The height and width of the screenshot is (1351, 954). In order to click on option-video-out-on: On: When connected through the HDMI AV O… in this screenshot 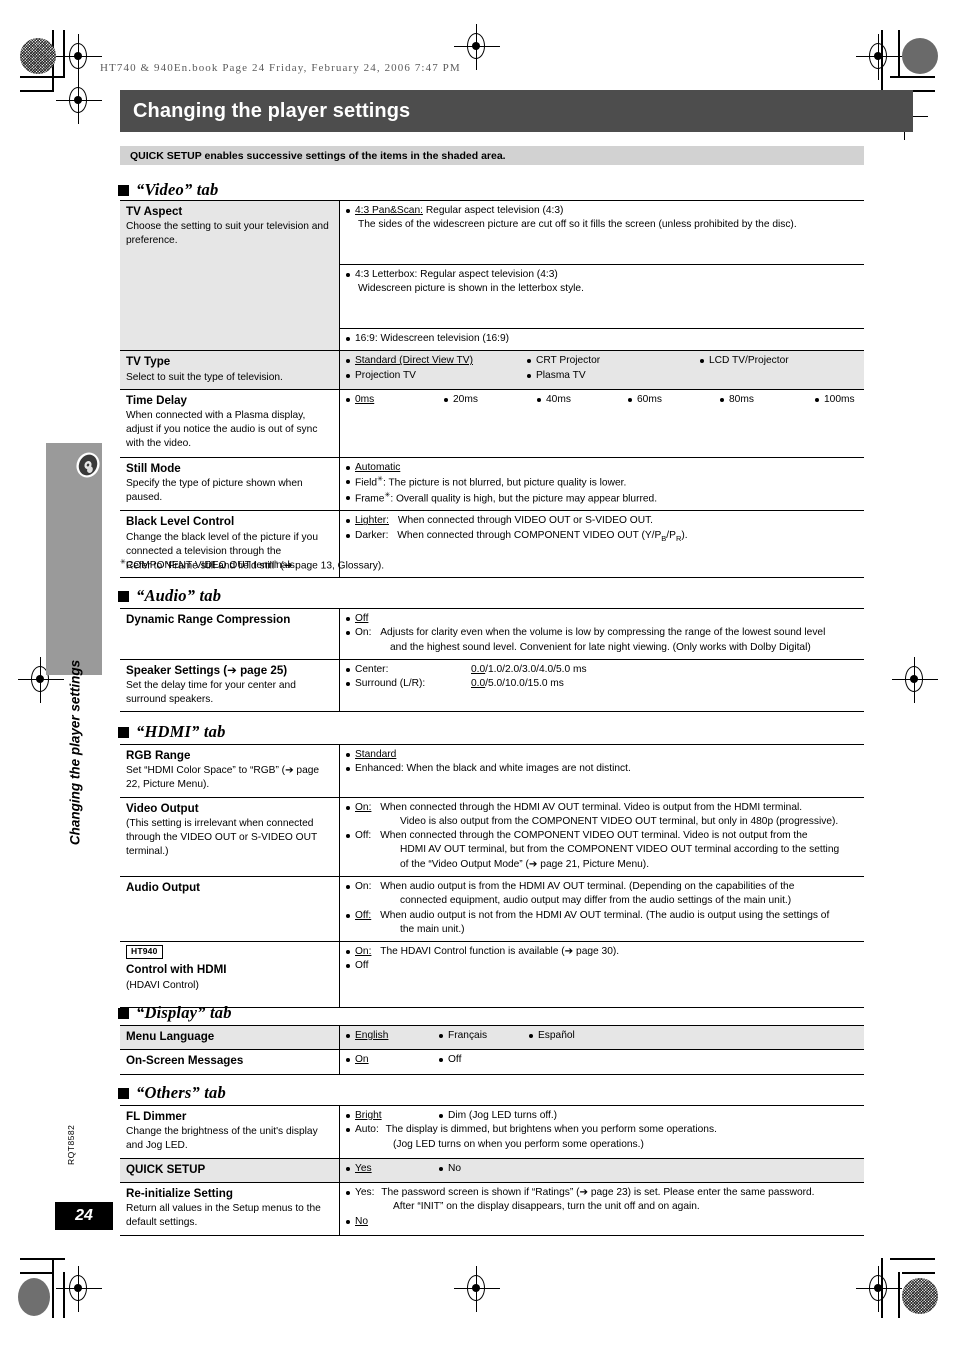, I will do `click(603, 808)`.